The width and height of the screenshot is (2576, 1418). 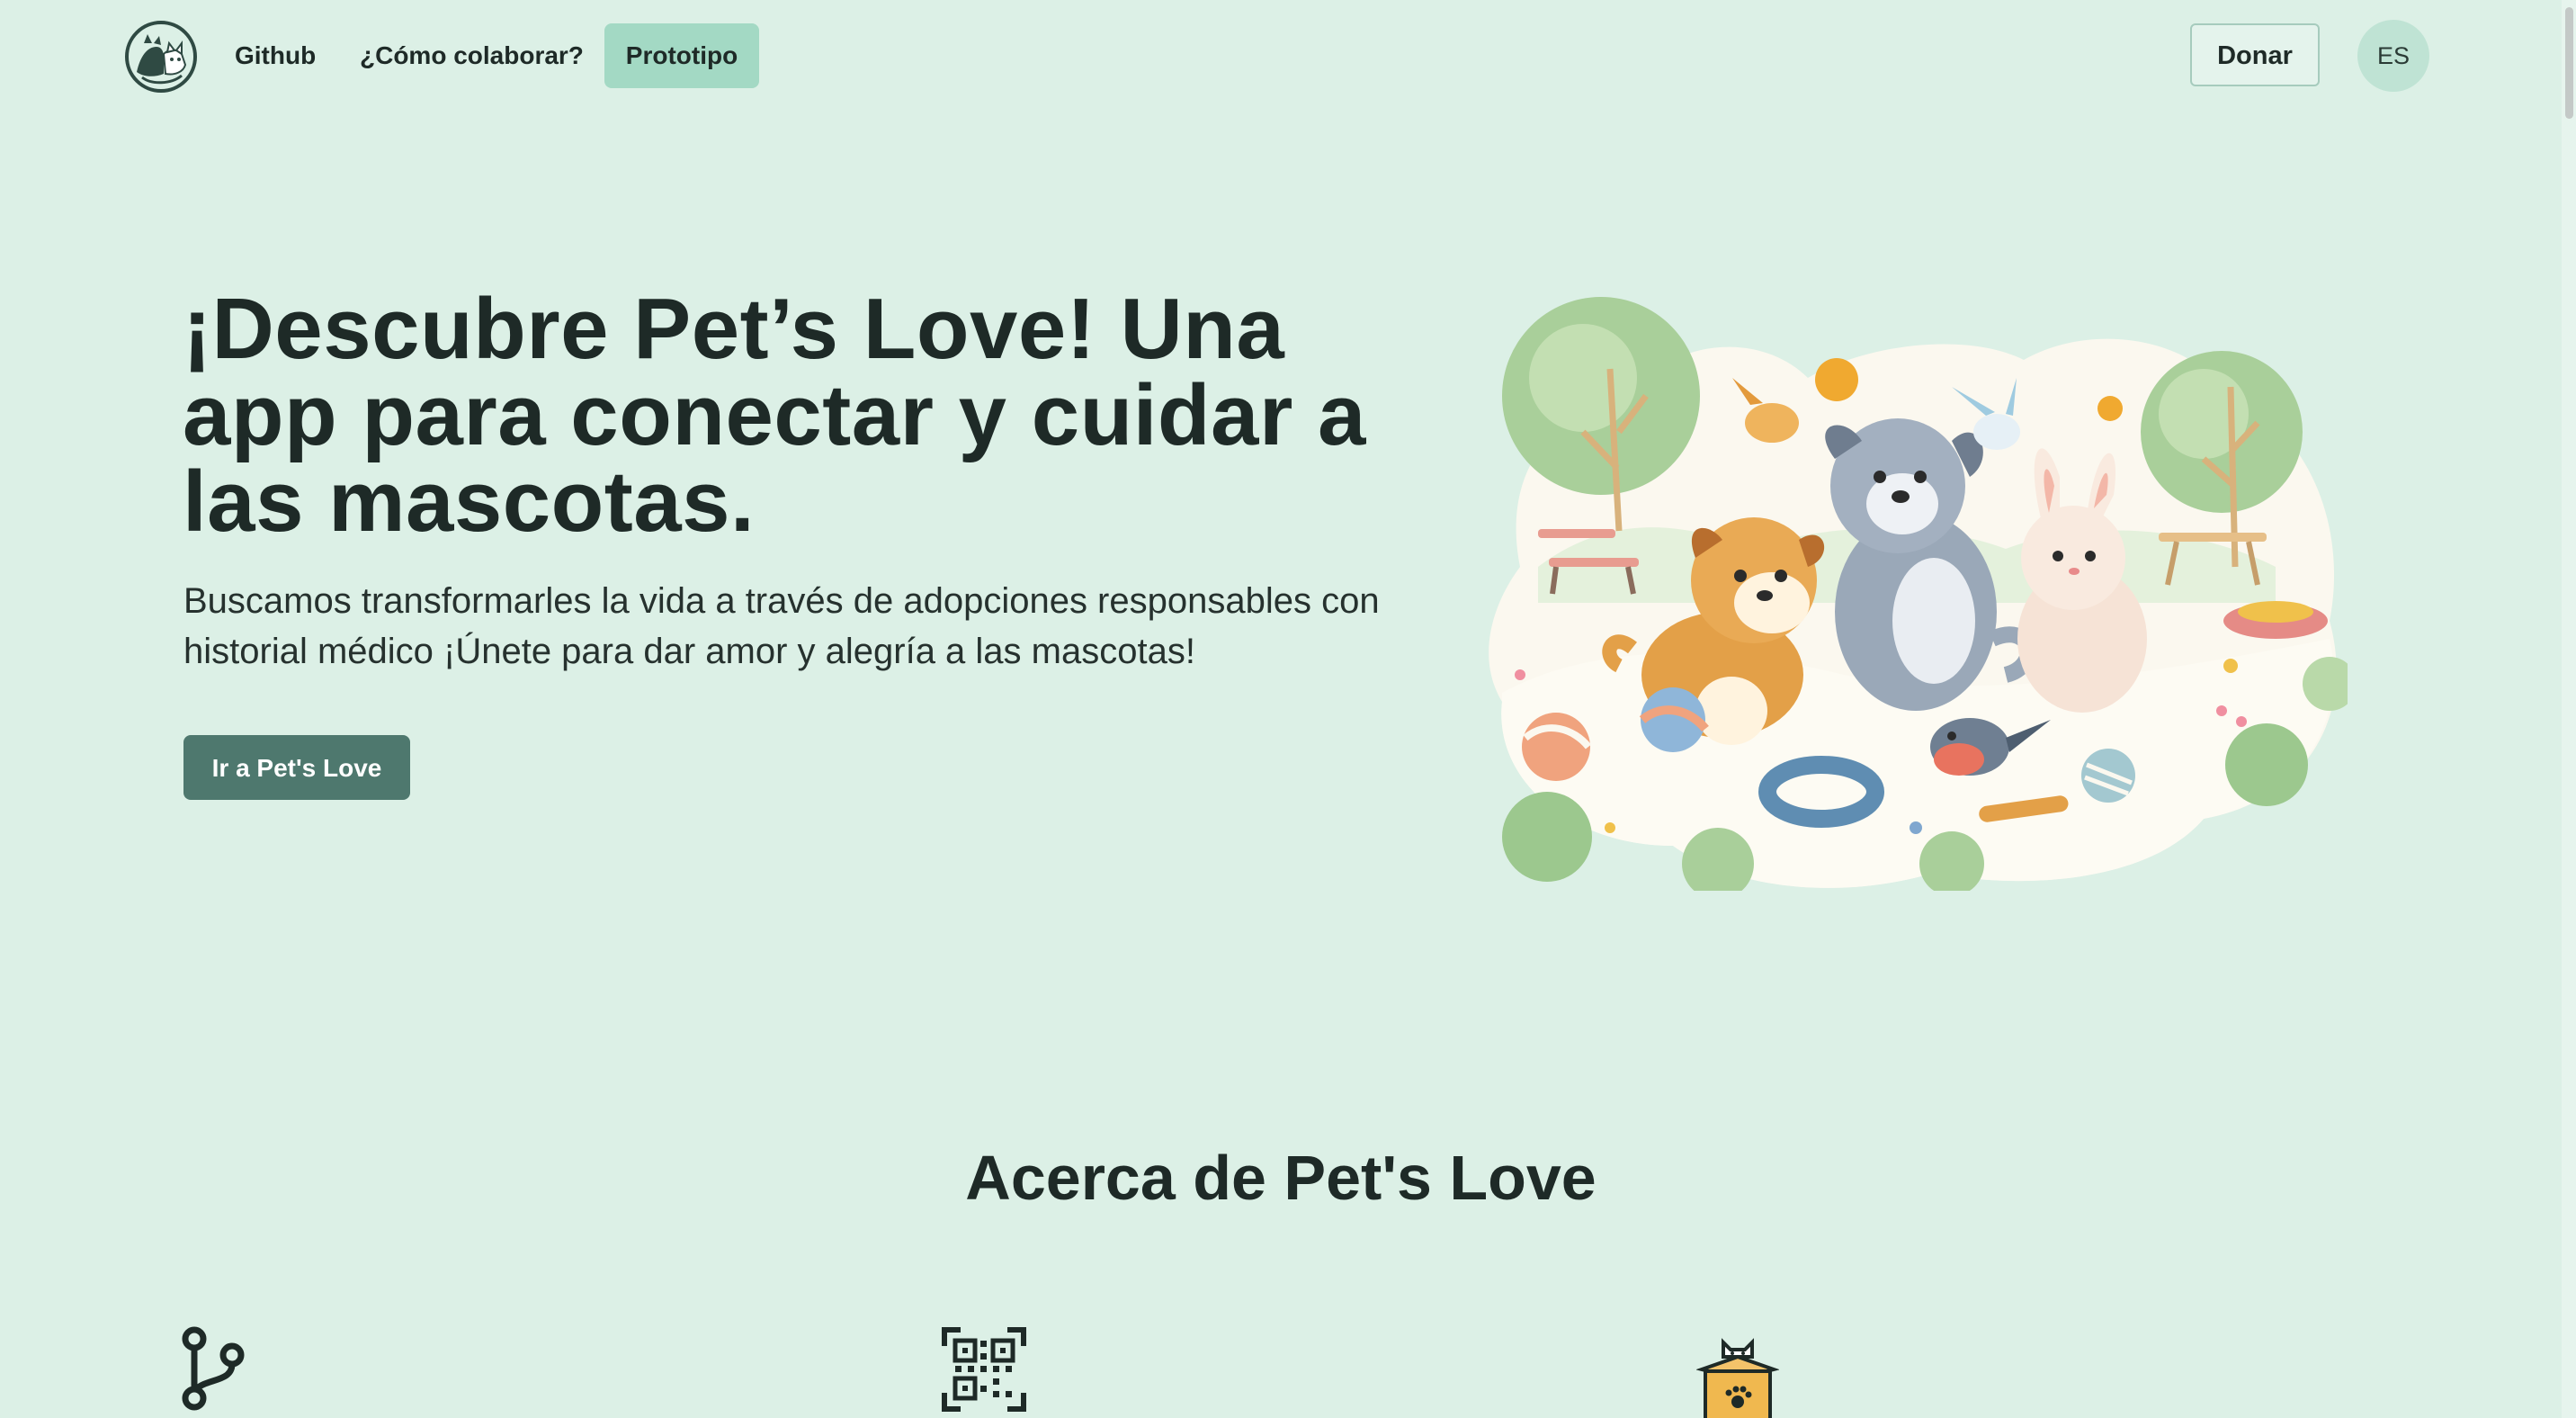 What do you see at coordinates (161, 57) in the screenshot?
I see `pets-logo-icon` at bounding box center [161, 57].